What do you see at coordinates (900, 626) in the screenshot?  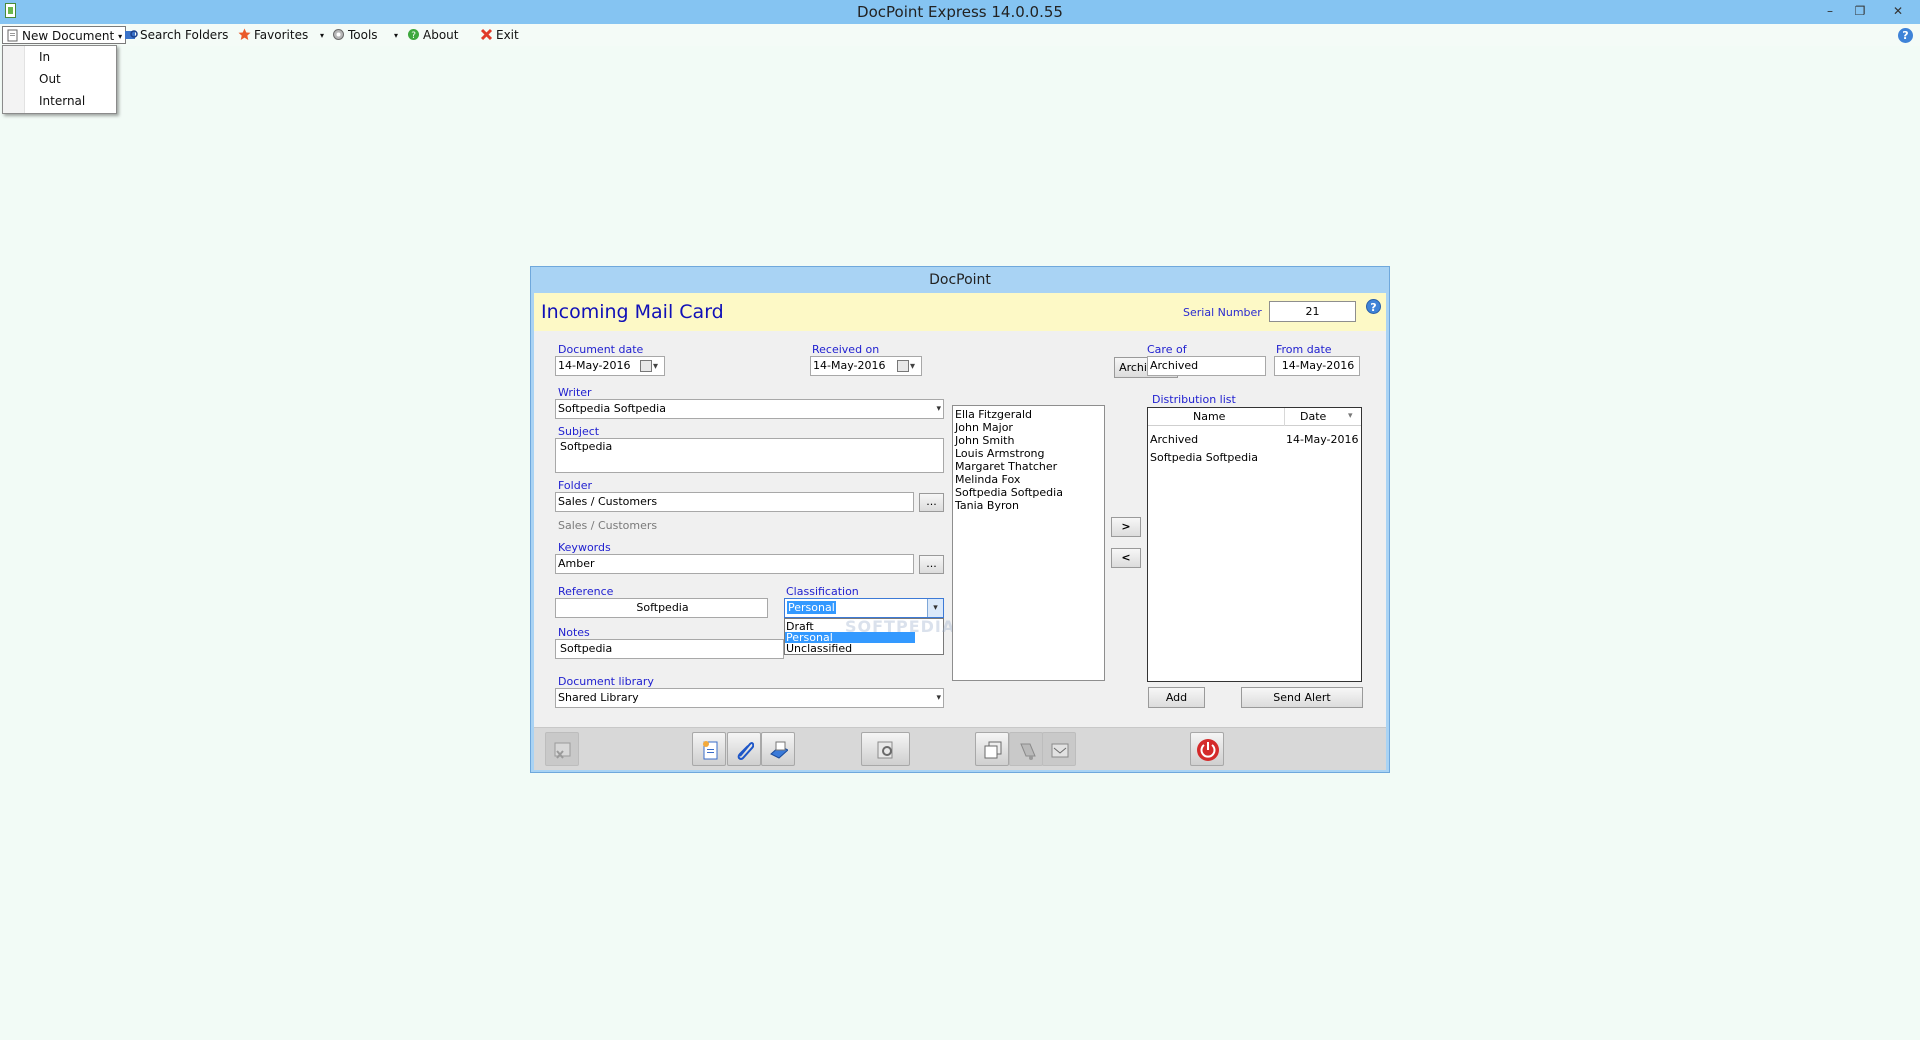 I see `watermark-text: SOFTPEDIA` at bounding box center [900, 626].